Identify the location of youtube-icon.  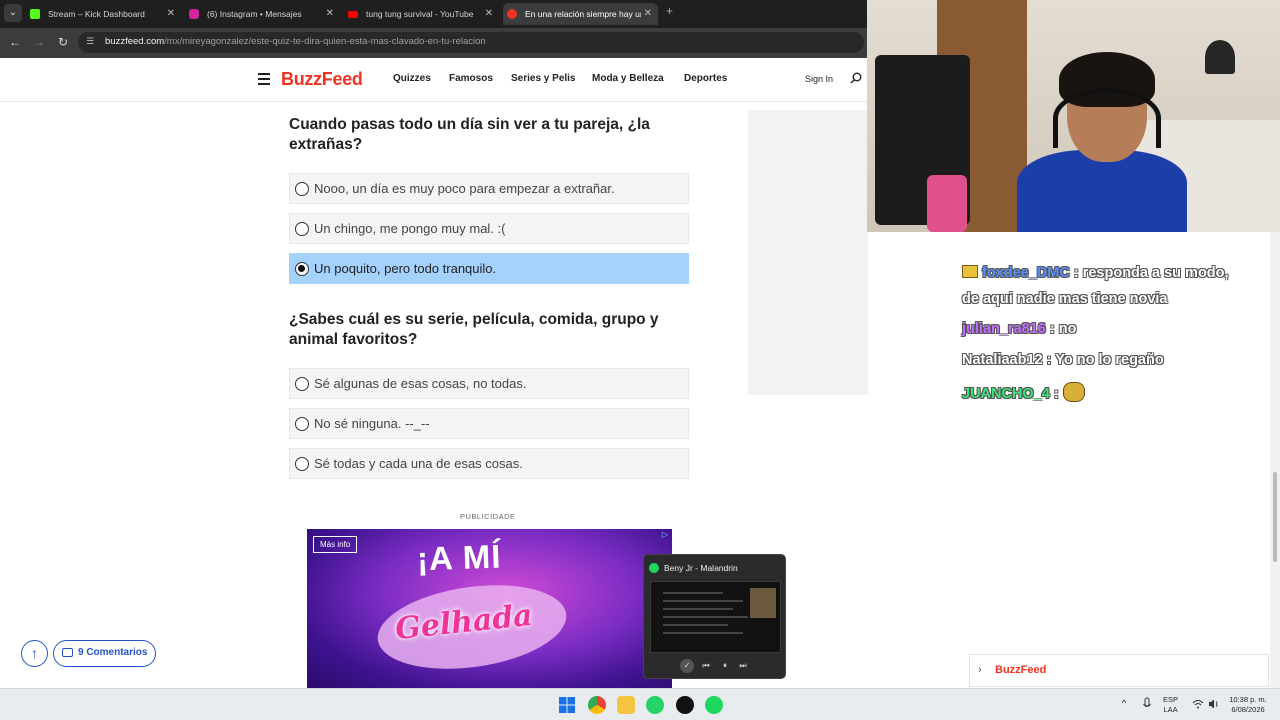
(353, 14).